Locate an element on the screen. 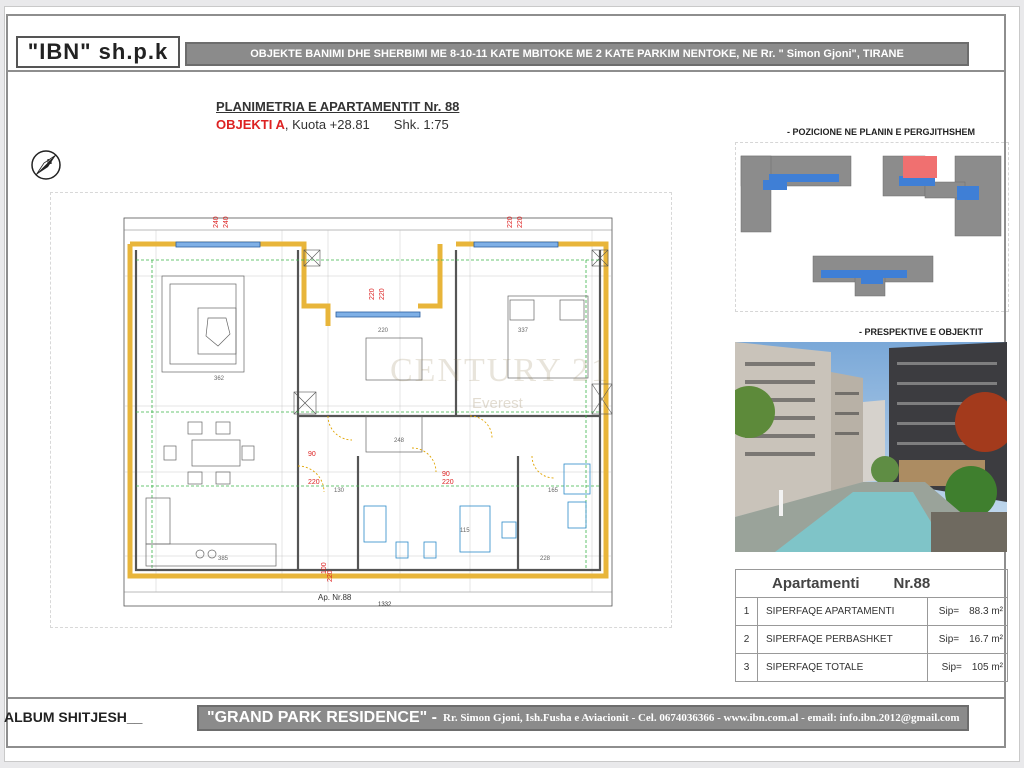  area-table-header: Apartamenti Nr.88 is located at coordinates (871, 583).